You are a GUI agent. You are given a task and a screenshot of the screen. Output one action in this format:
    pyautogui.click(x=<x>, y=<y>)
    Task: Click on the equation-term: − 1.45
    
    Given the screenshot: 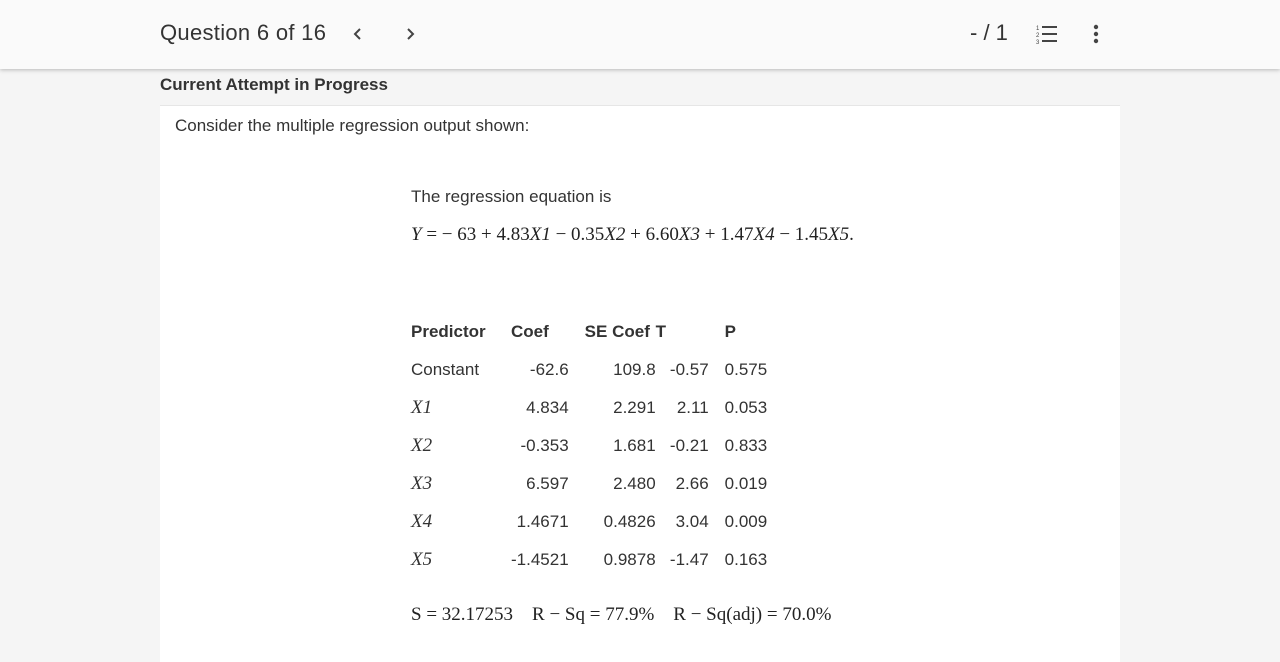 What is the action you would take?
    pyautogui.click(x=801, y=234)
    